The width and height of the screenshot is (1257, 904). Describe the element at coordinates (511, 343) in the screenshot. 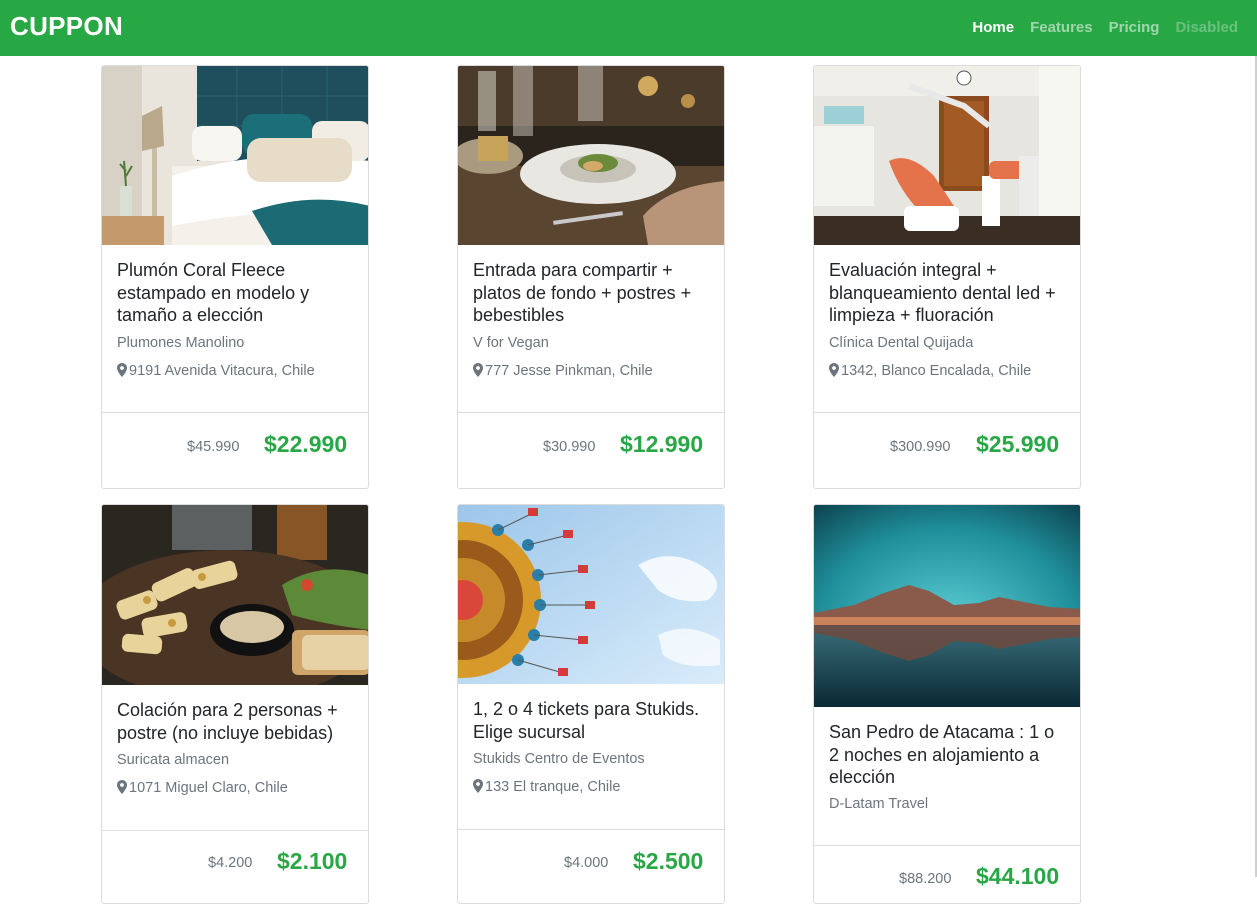

I see `deal-merchant: V for Vegan` at that location.